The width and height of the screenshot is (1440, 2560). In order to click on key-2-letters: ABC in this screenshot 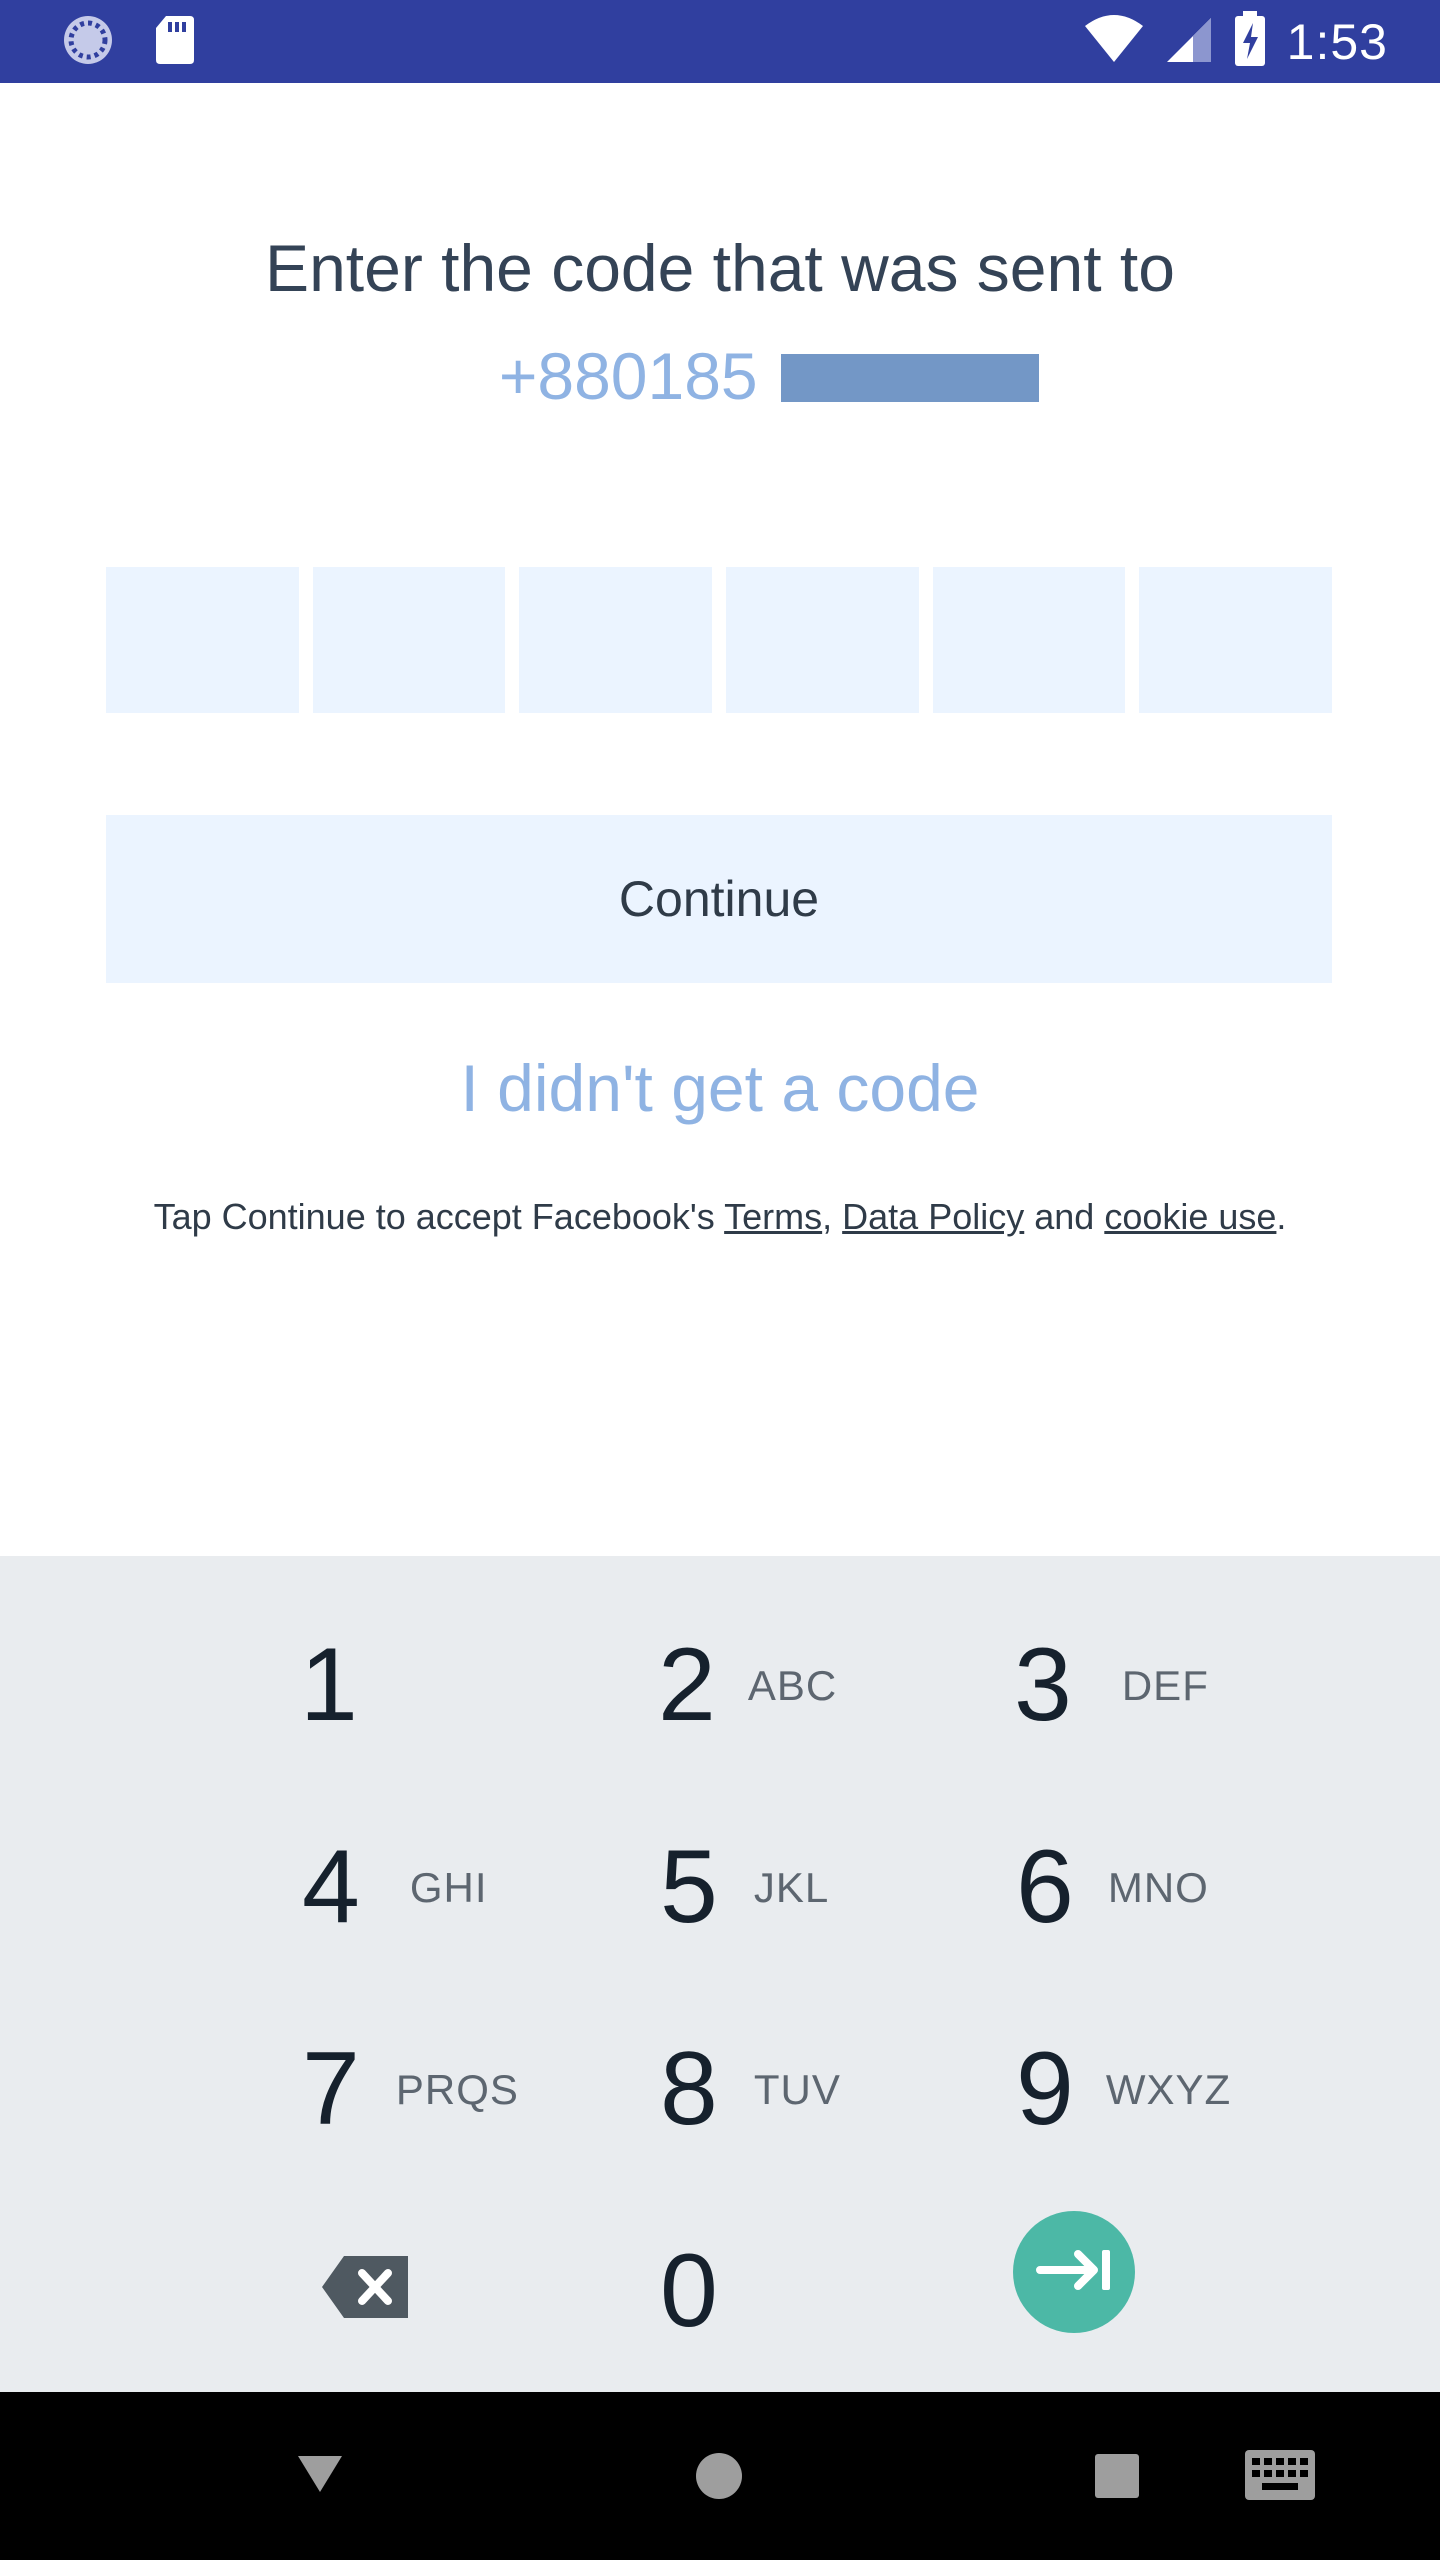, I will do `click(792, 1685)`.